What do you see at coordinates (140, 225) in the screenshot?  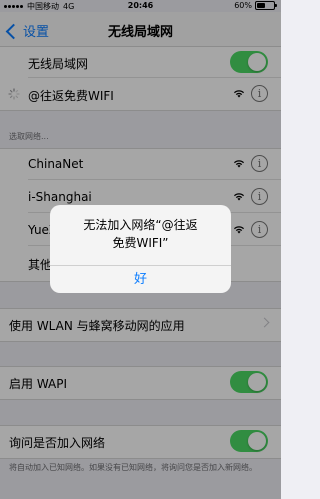 I see `alert-message-line-1: 无法加入网络“@往返` at bounding box center [140, 225].